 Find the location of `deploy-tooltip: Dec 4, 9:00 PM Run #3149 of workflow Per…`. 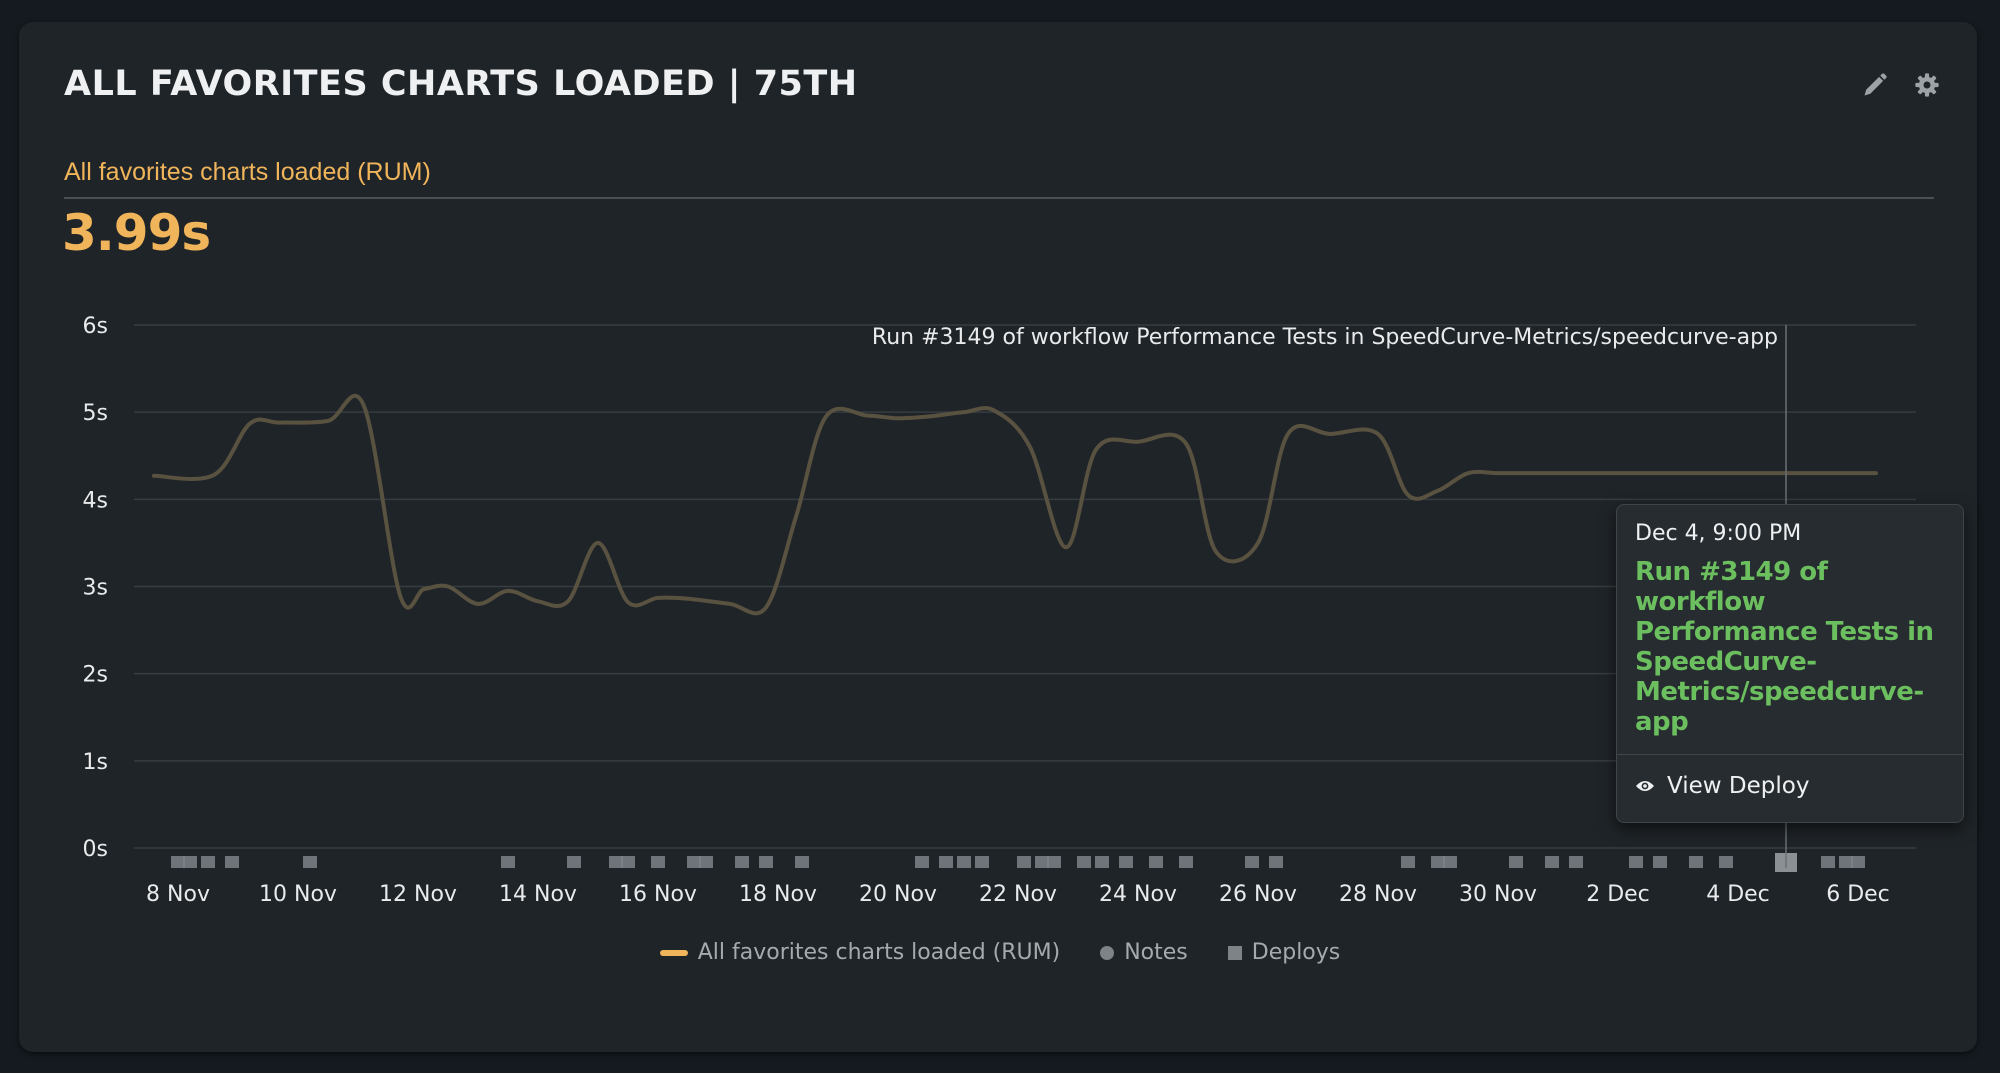

deploy-tooltip: Dec 4, 9:00 PM Run #3149 of workflow Per… is located at coordinates (1790, 663).